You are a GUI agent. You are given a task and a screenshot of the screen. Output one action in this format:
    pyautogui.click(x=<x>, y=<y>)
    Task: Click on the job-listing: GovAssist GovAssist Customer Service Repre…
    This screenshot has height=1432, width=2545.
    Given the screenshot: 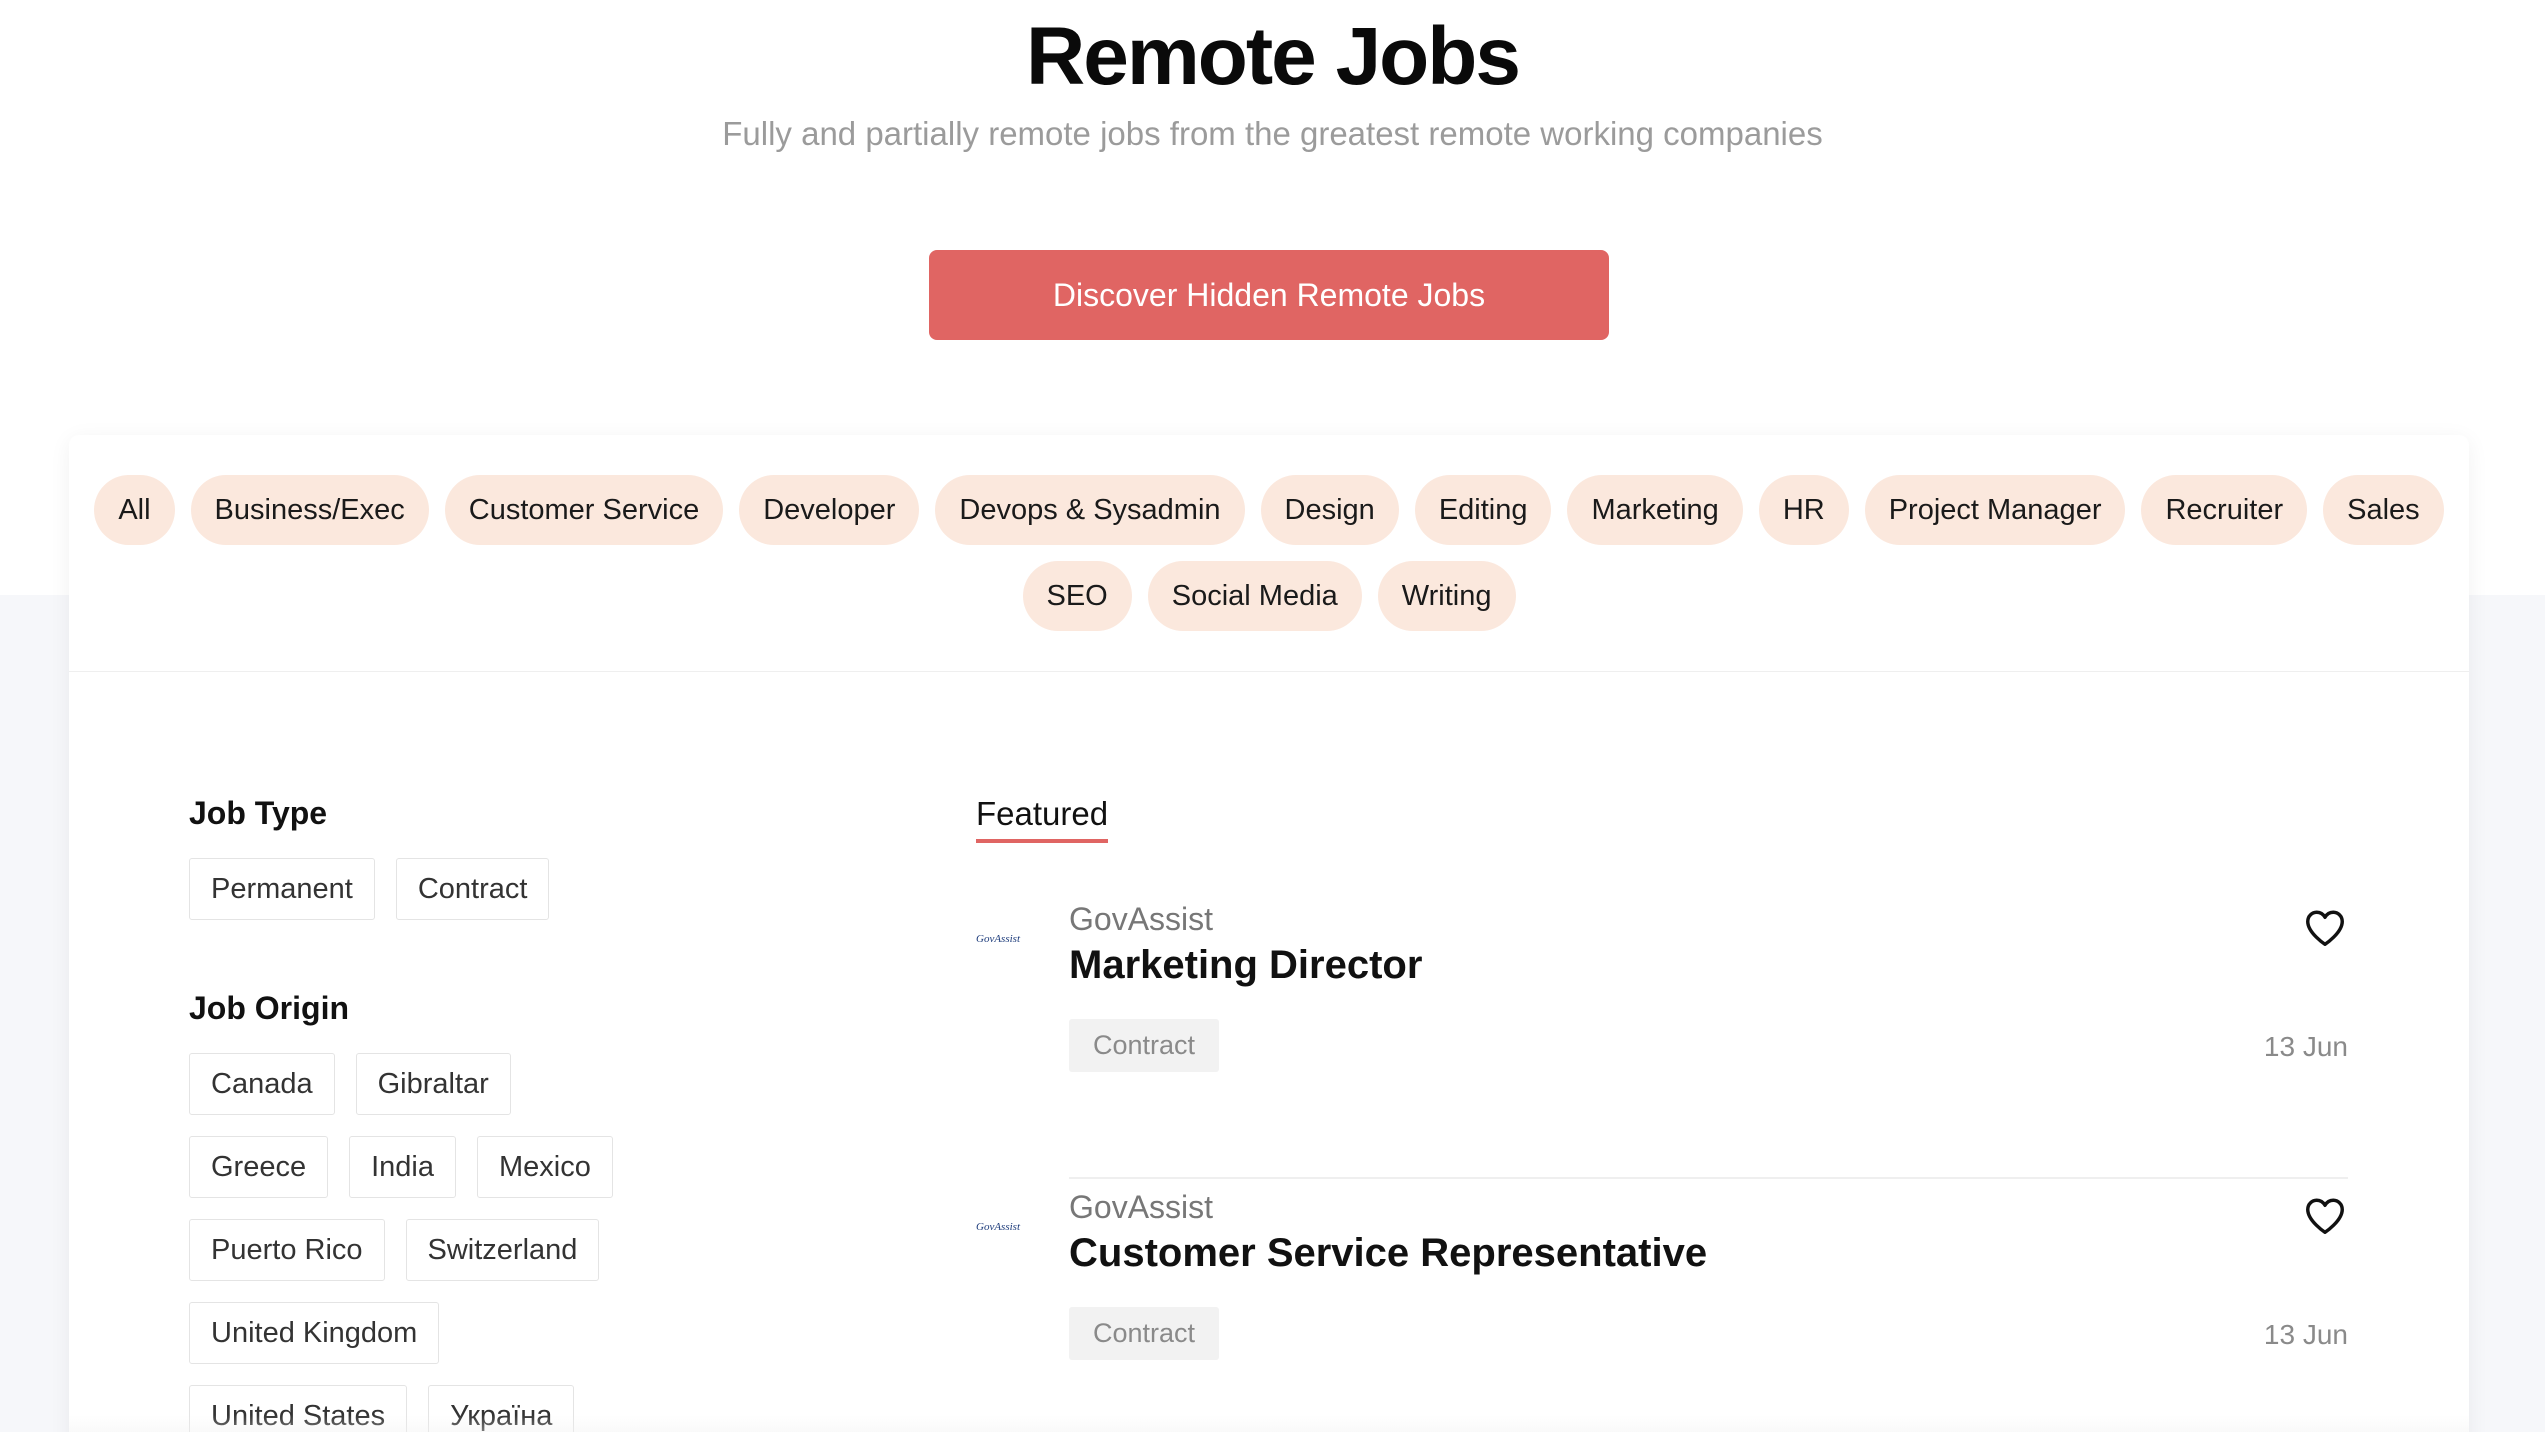 What is the action you would take?
    pyautogui.click(x=1662, y=1305)
    